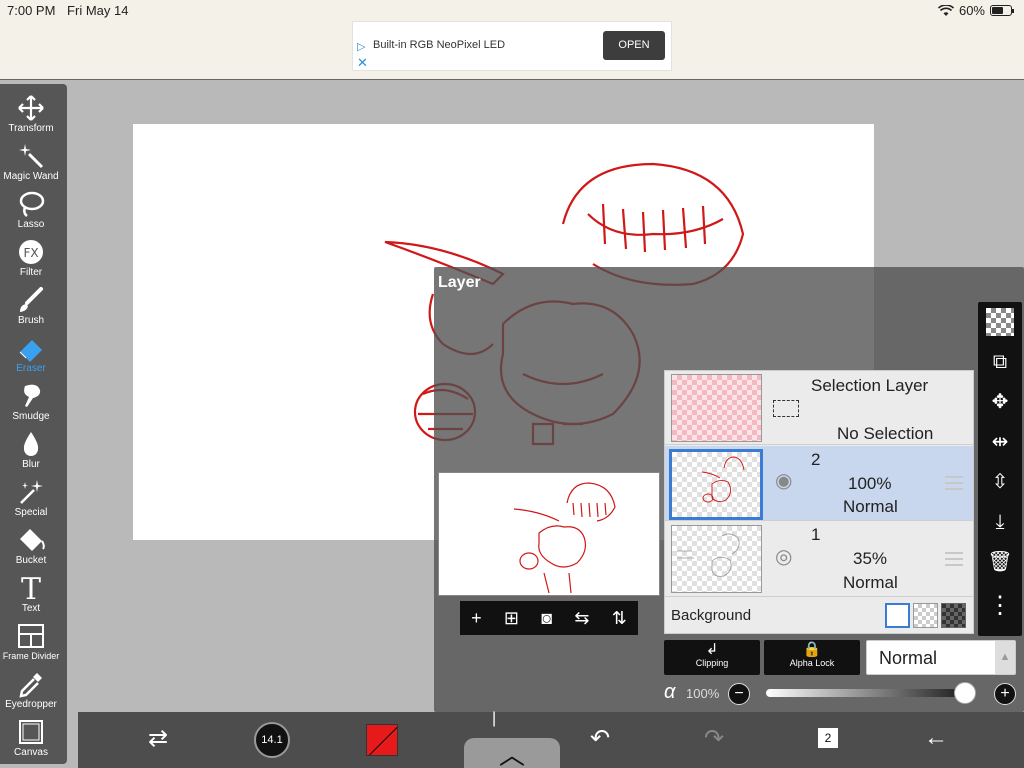 This screenshot has height=768, width=1024. I want to click on tool-magic-wand: Magic Wand, so click(31, 162).